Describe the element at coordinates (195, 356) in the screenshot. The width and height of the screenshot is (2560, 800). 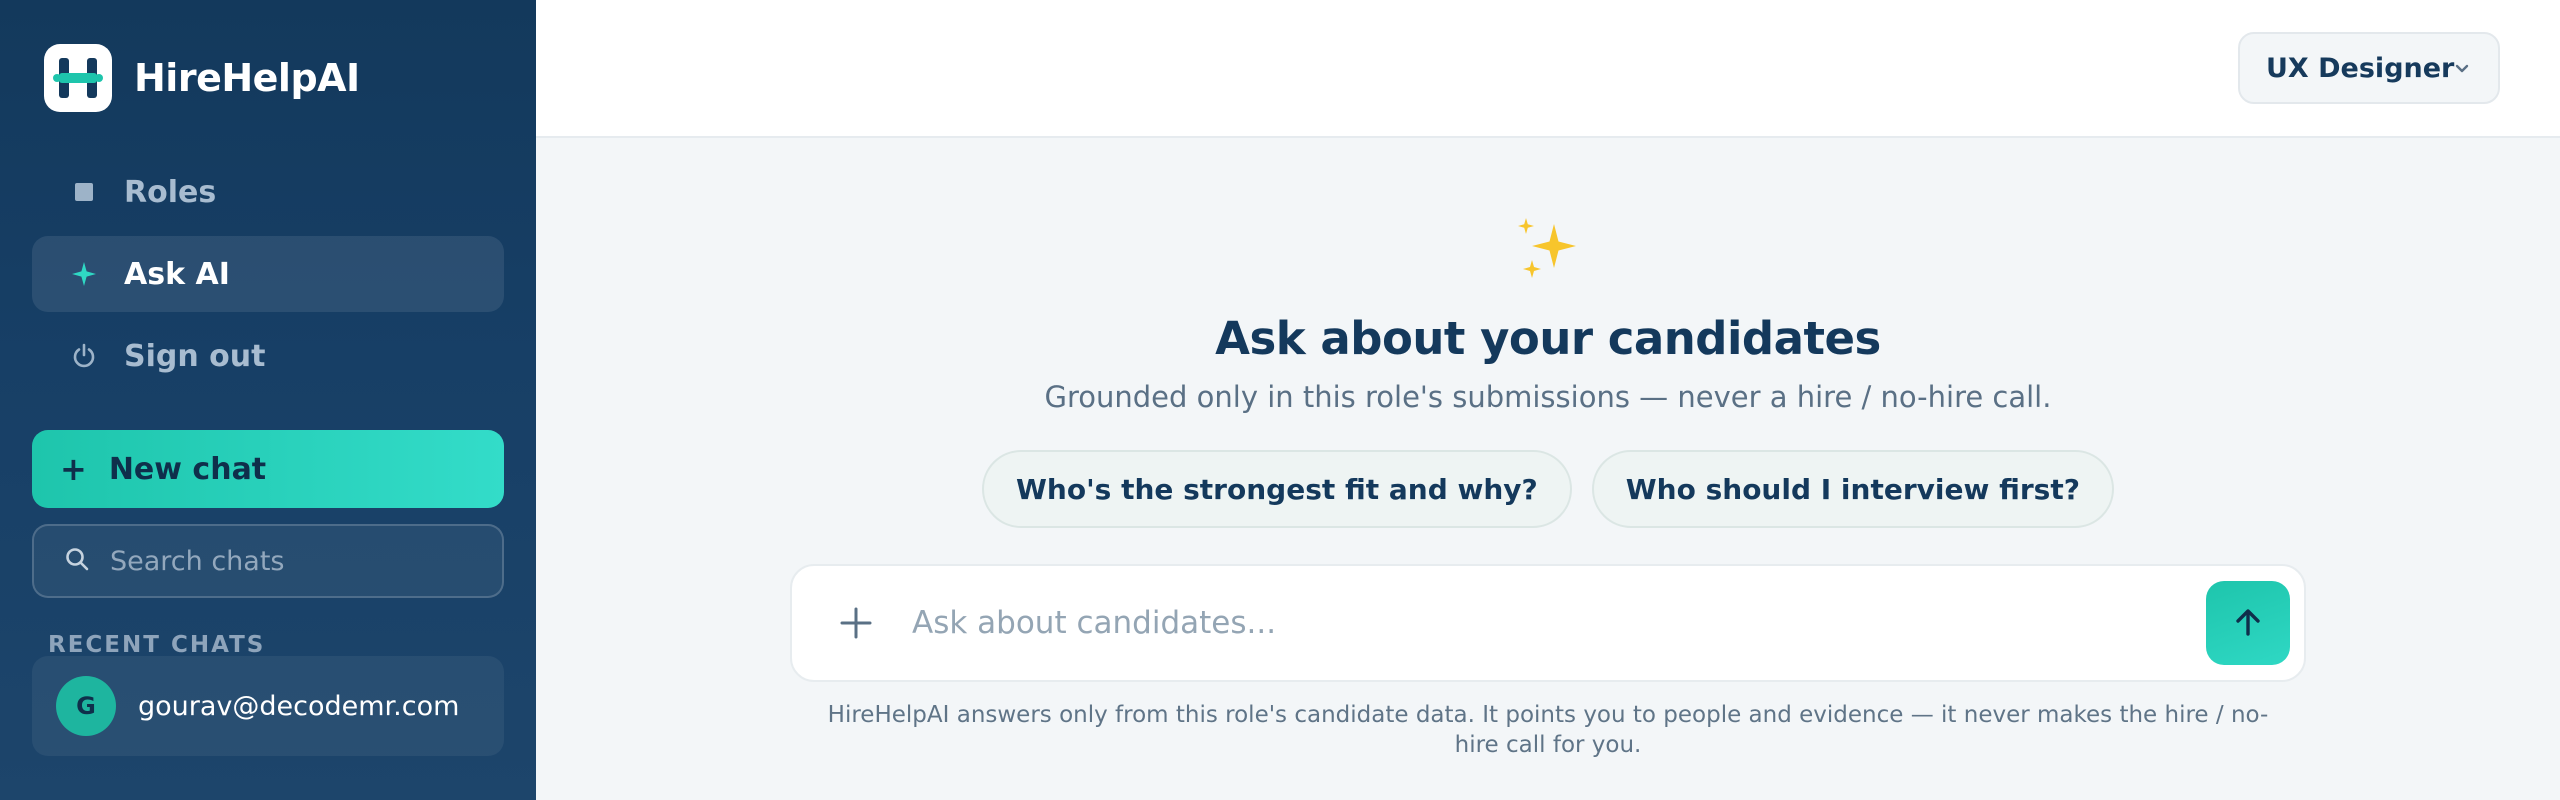
I see `sidebar-item-label: Sign out` at that location.